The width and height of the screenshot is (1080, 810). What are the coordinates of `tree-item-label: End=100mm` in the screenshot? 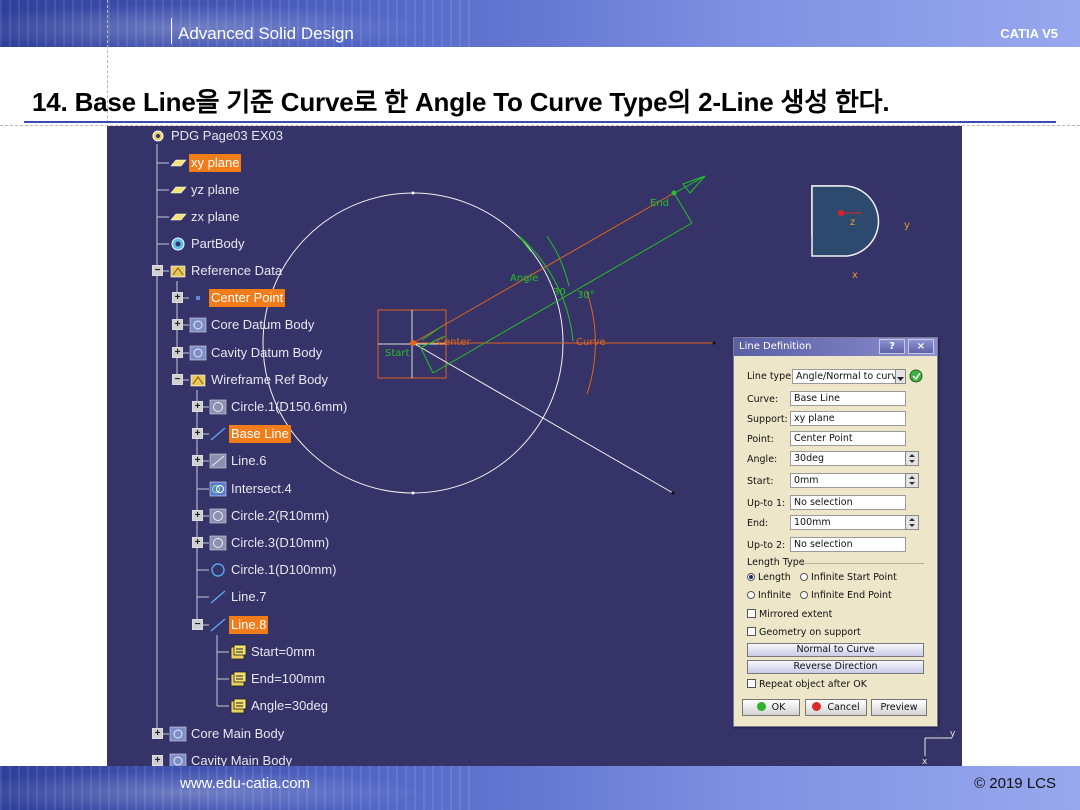 It's located at (288, 678).